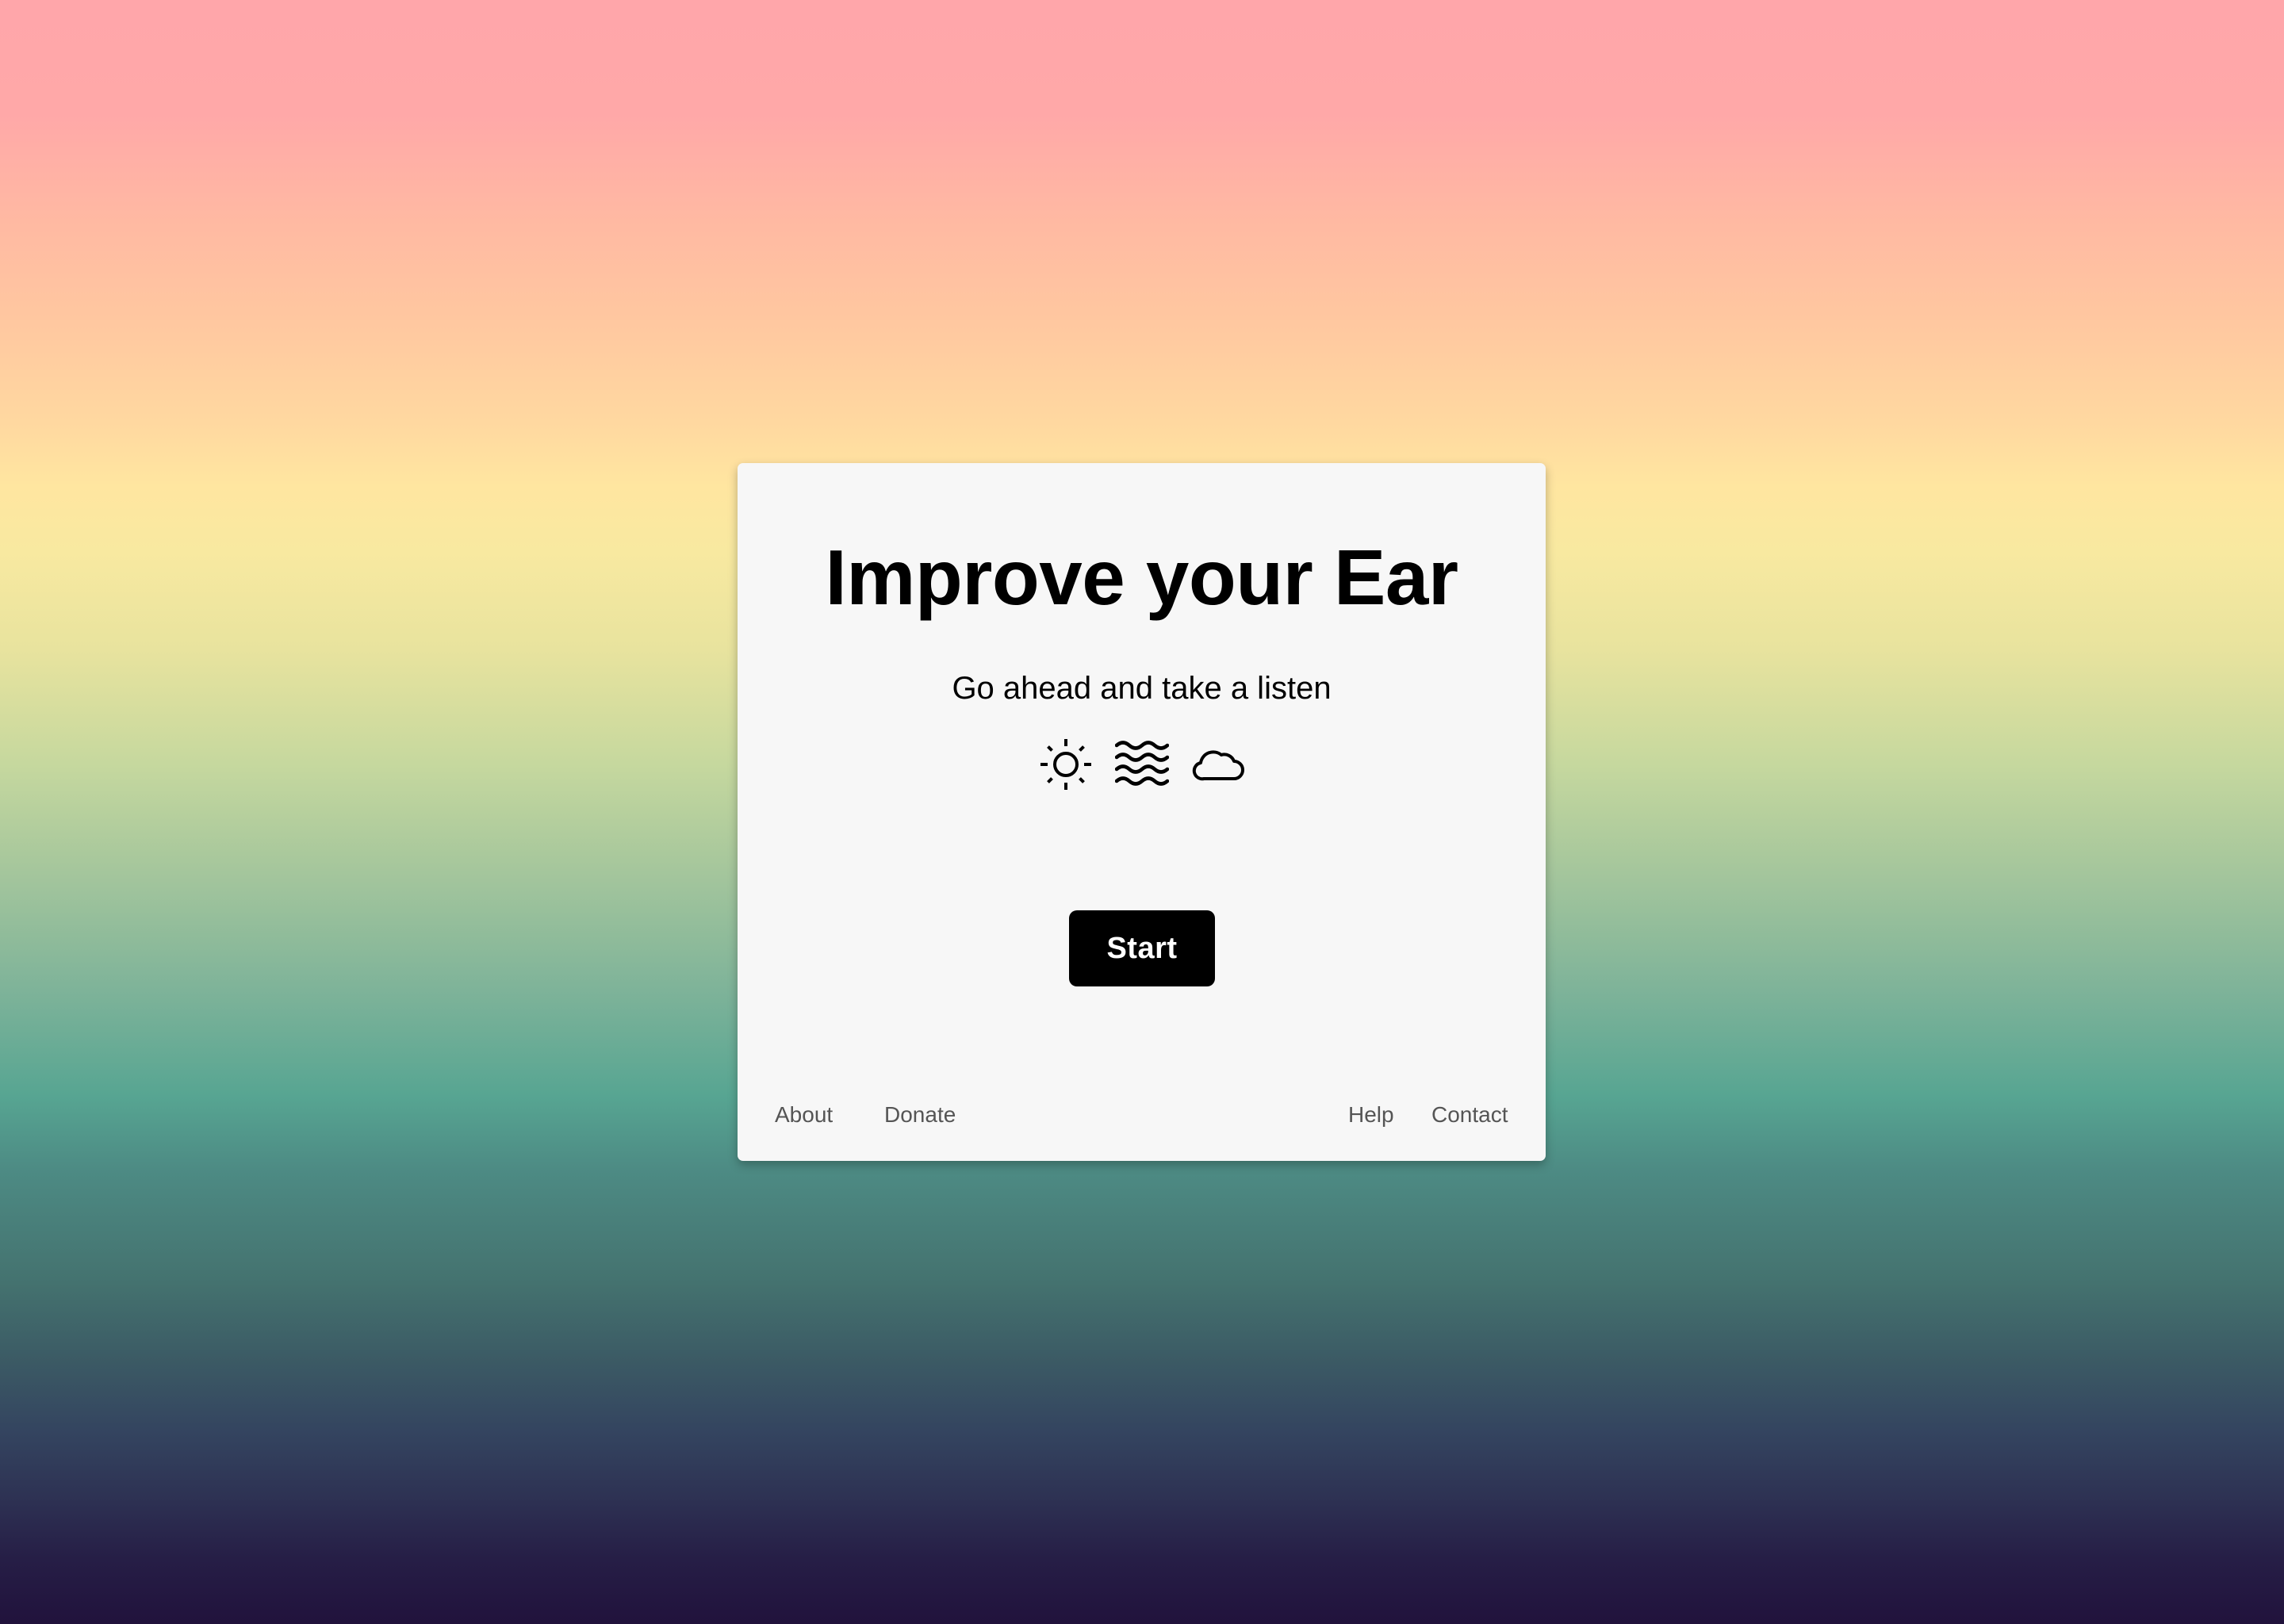 The height and width of the screenshot is (1624, 2284). I want to click on sound-icons, so click(1142, 764).